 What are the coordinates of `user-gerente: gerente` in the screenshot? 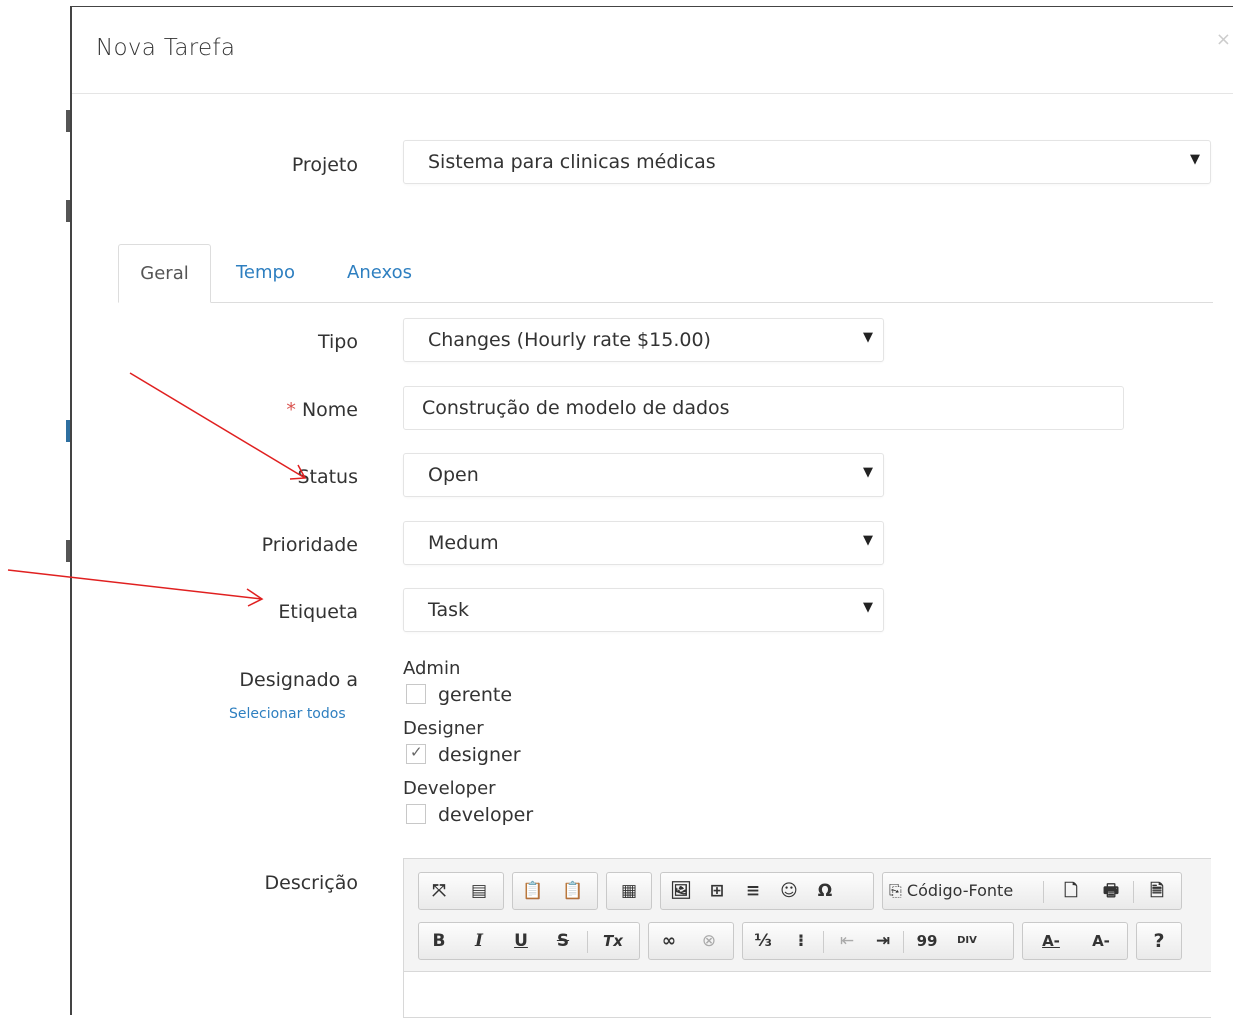 It's located at (475, 695).